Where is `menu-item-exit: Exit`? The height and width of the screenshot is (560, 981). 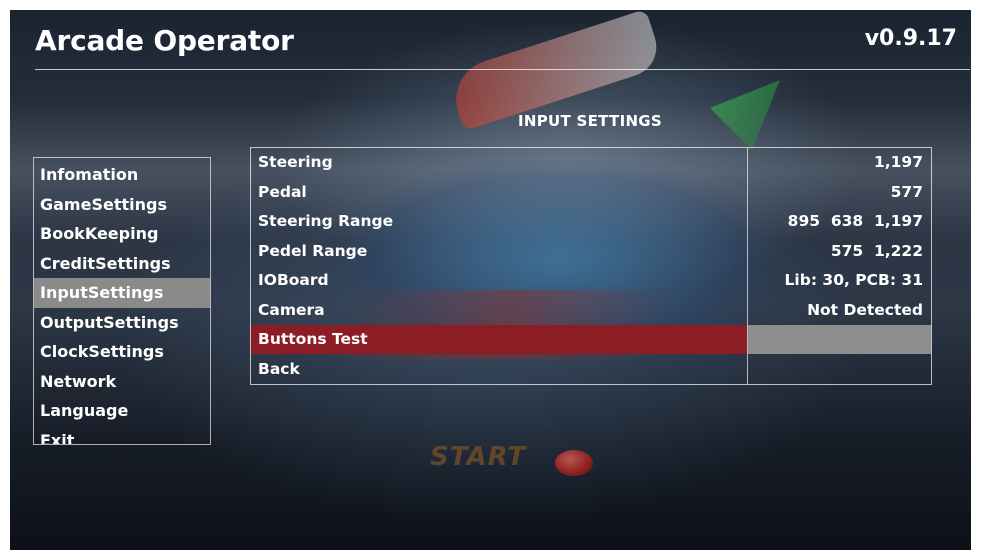
menu-item-exit: Exit is located at coordinates (122, 435).